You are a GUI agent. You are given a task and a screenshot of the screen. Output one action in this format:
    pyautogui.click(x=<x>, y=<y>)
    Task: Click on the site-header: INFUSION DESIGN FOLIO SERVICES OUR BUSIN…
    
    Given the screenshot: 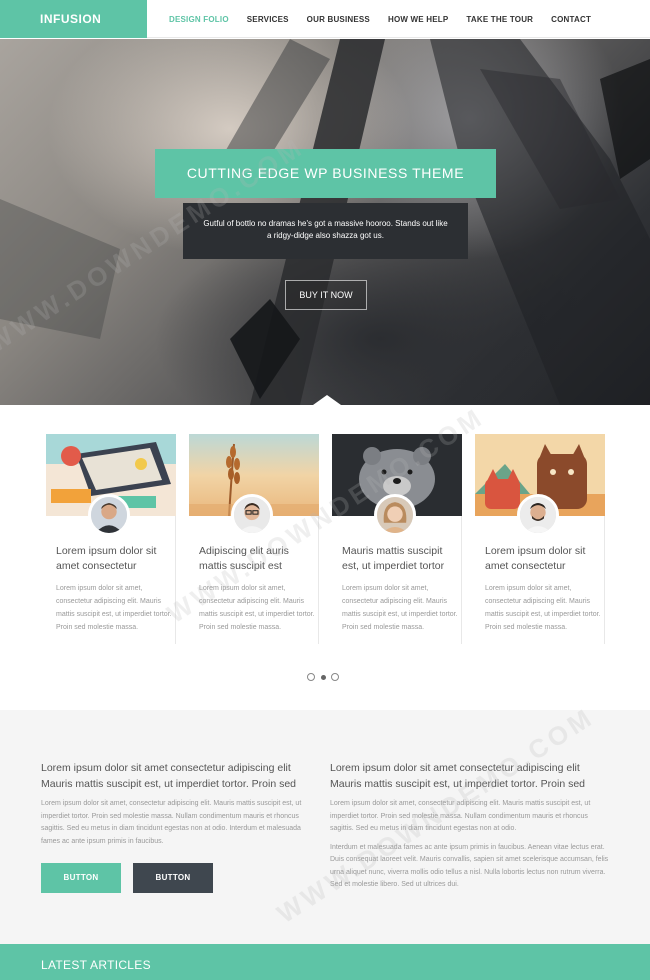 What is the action you would take?
    pyautogui.click(x=325, y=19)
    